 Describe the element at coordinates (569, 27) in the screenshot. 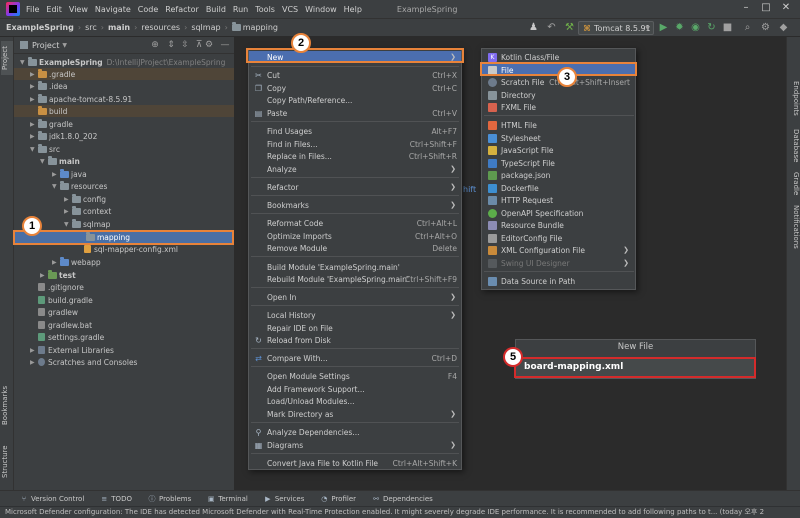

I see `hammer-icon: ⚒` at that location.